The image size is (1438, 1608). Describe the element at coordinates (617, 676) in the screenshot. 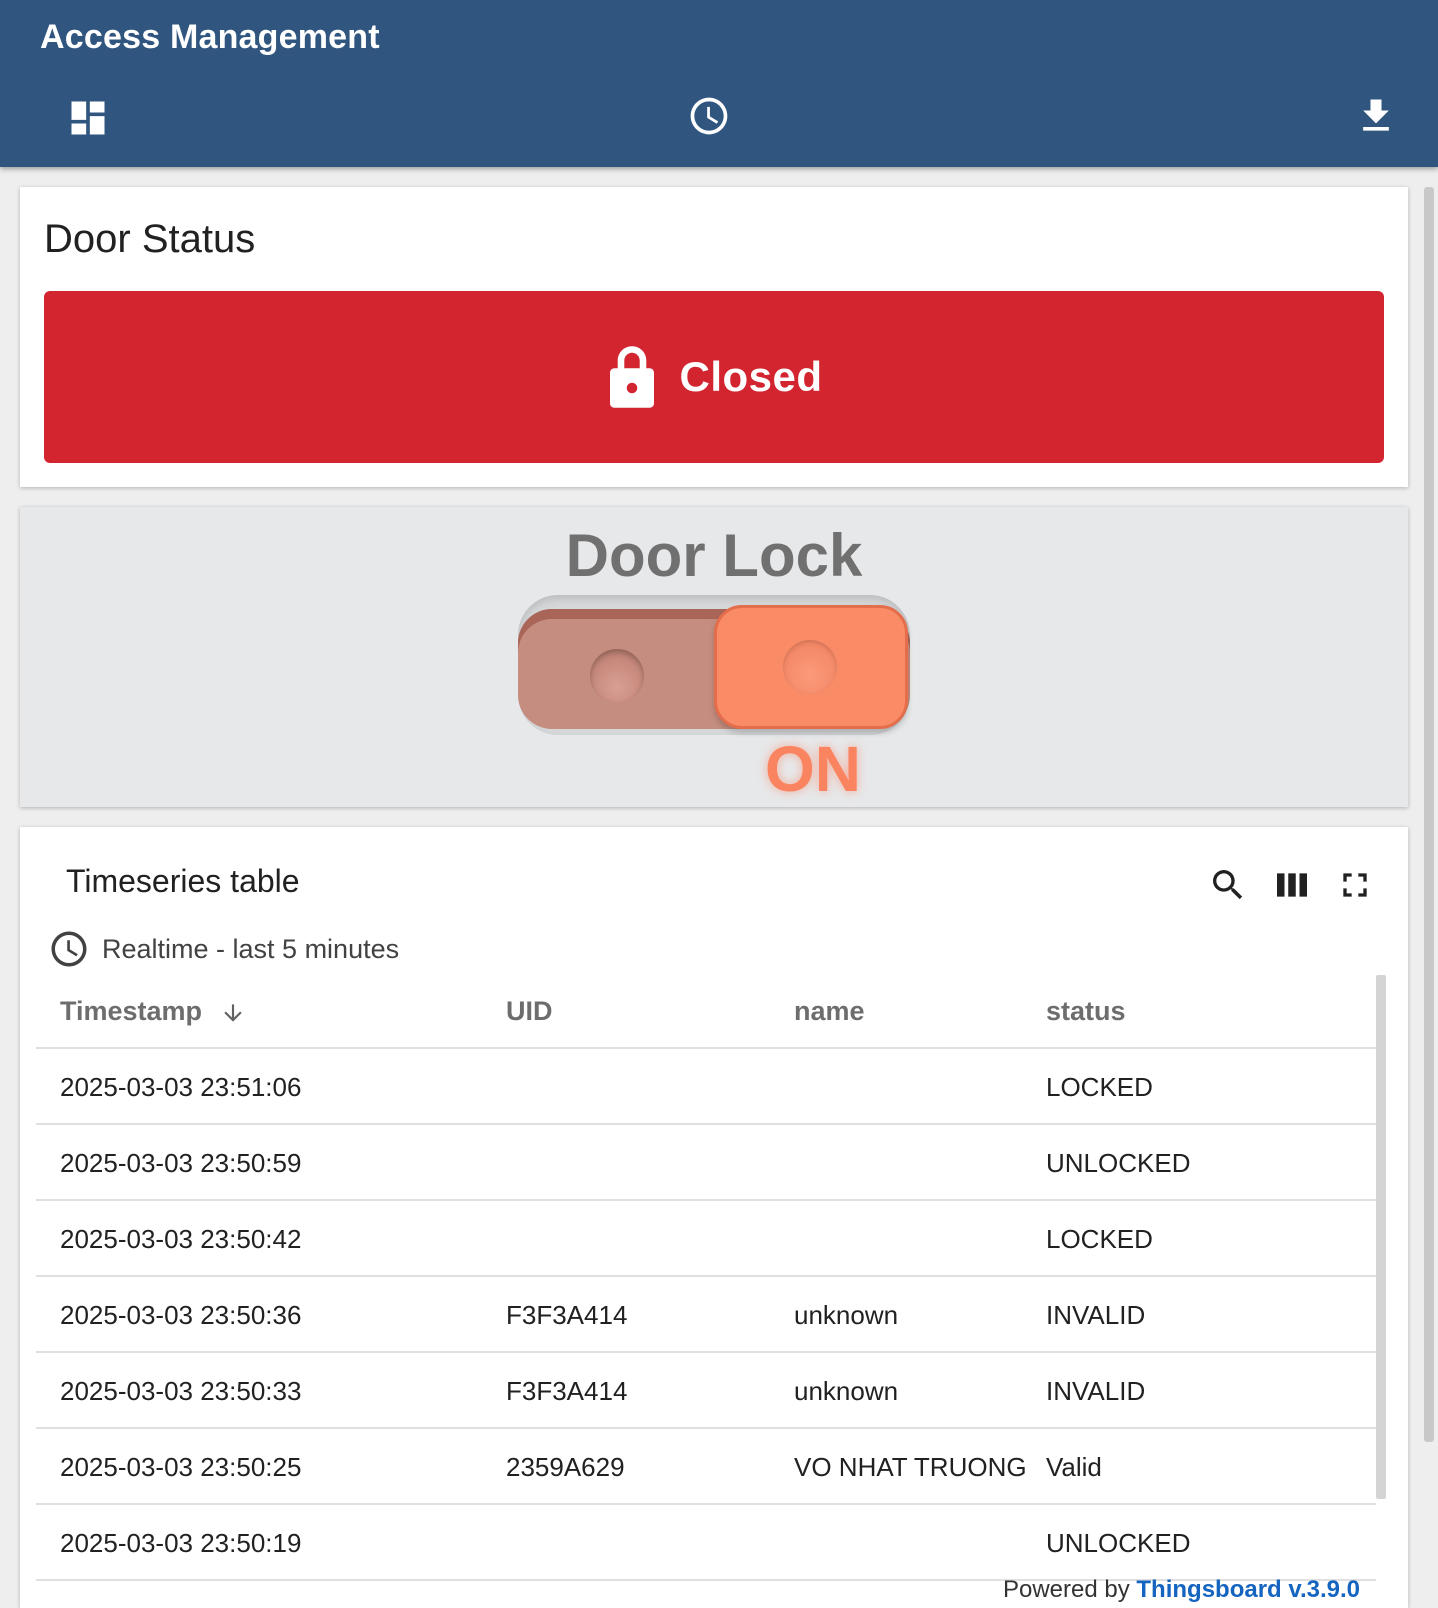

I see `toggle-off-knob` at that location.